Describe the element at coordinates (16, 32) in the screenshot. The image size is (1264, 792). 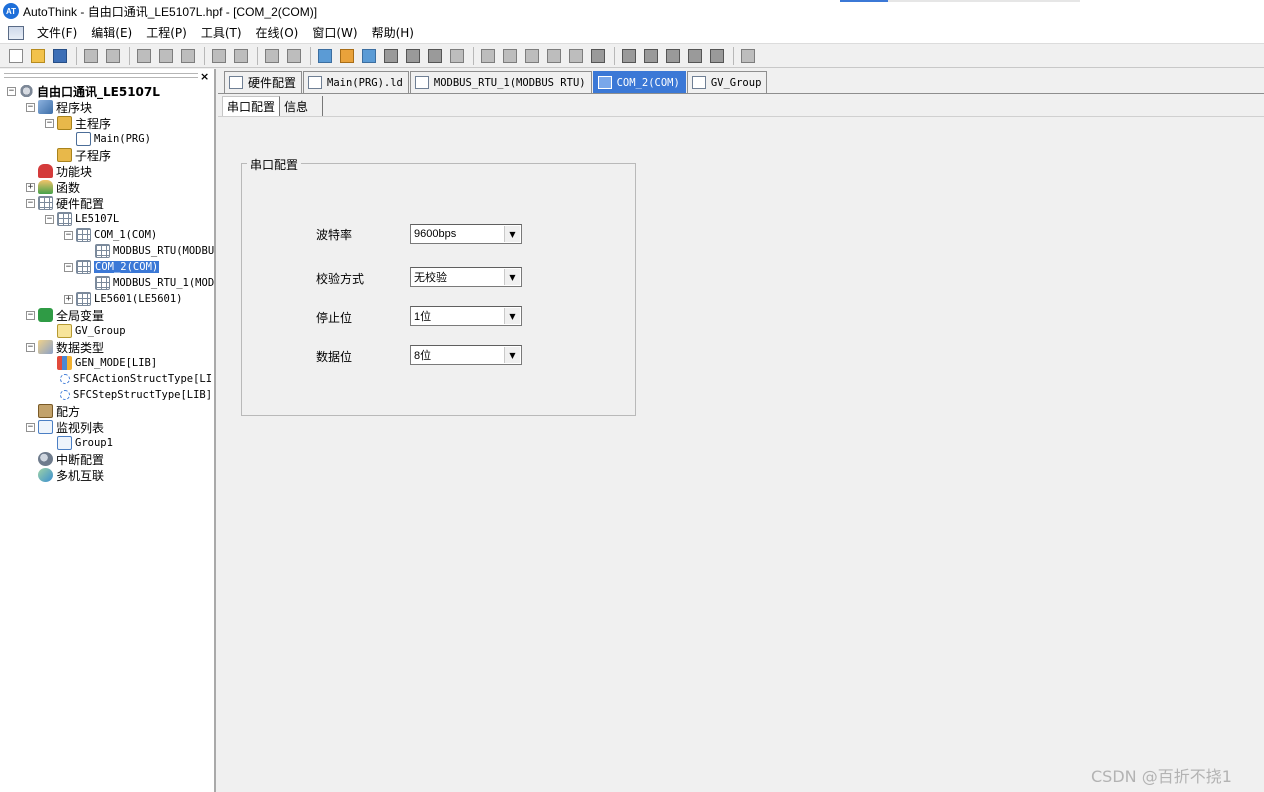
I see `document-menu-icon` at that location.